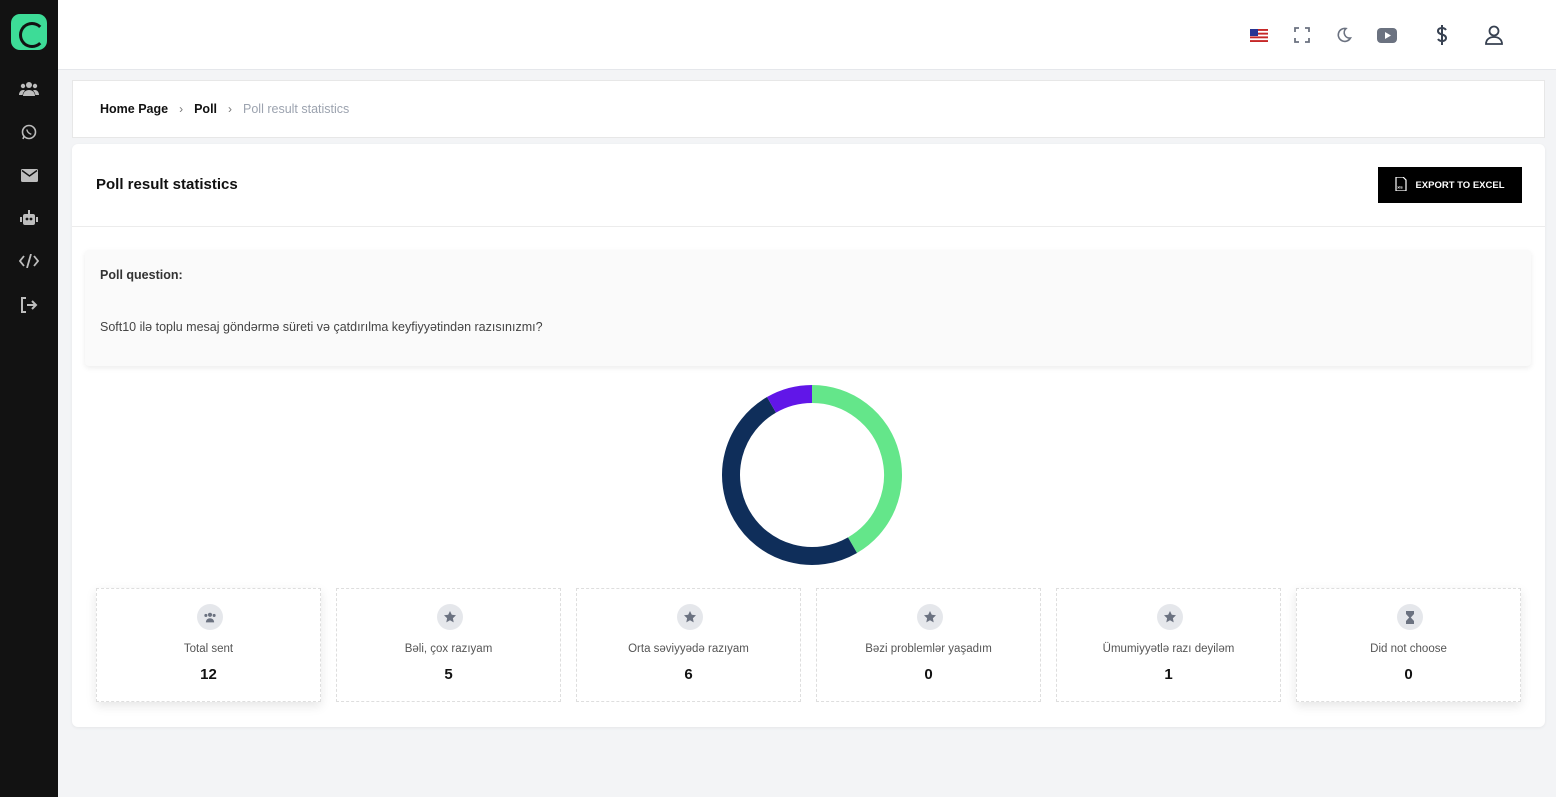 The height and width of the screenshot is (797, 1556). Describe the element at coordinates (29, 218) in the screenshot. I see `robot-icon` at that location.